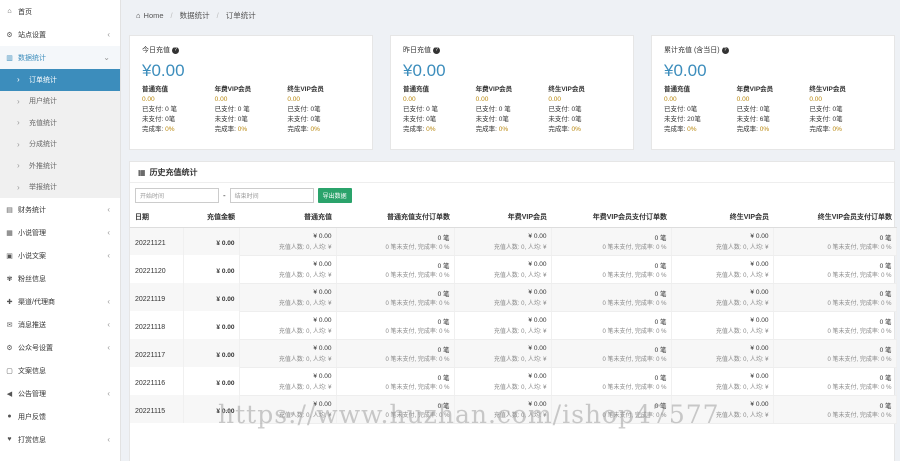 The height and width of the screenshot is (461, 900). I want to click on sidebar-item: ▣ 小说文案 ‹, so click(60, 255).